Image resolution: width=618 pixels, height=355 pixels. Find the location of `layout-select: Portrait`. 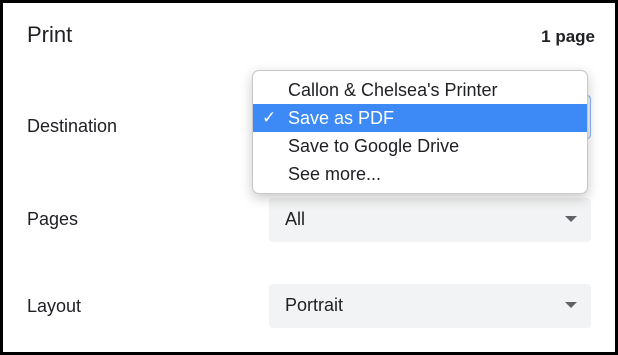

layout-select: Portrait is located at coordinates (430, 306).